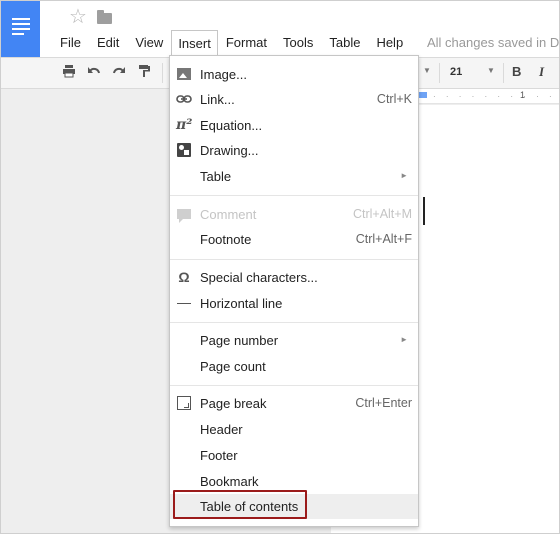 The height and width of the screenshot is (534, 560). What do you see at coordinates (298, 43) in the screenshot?
I see `menu-tools: Tools` at bounding box center [298, 43].